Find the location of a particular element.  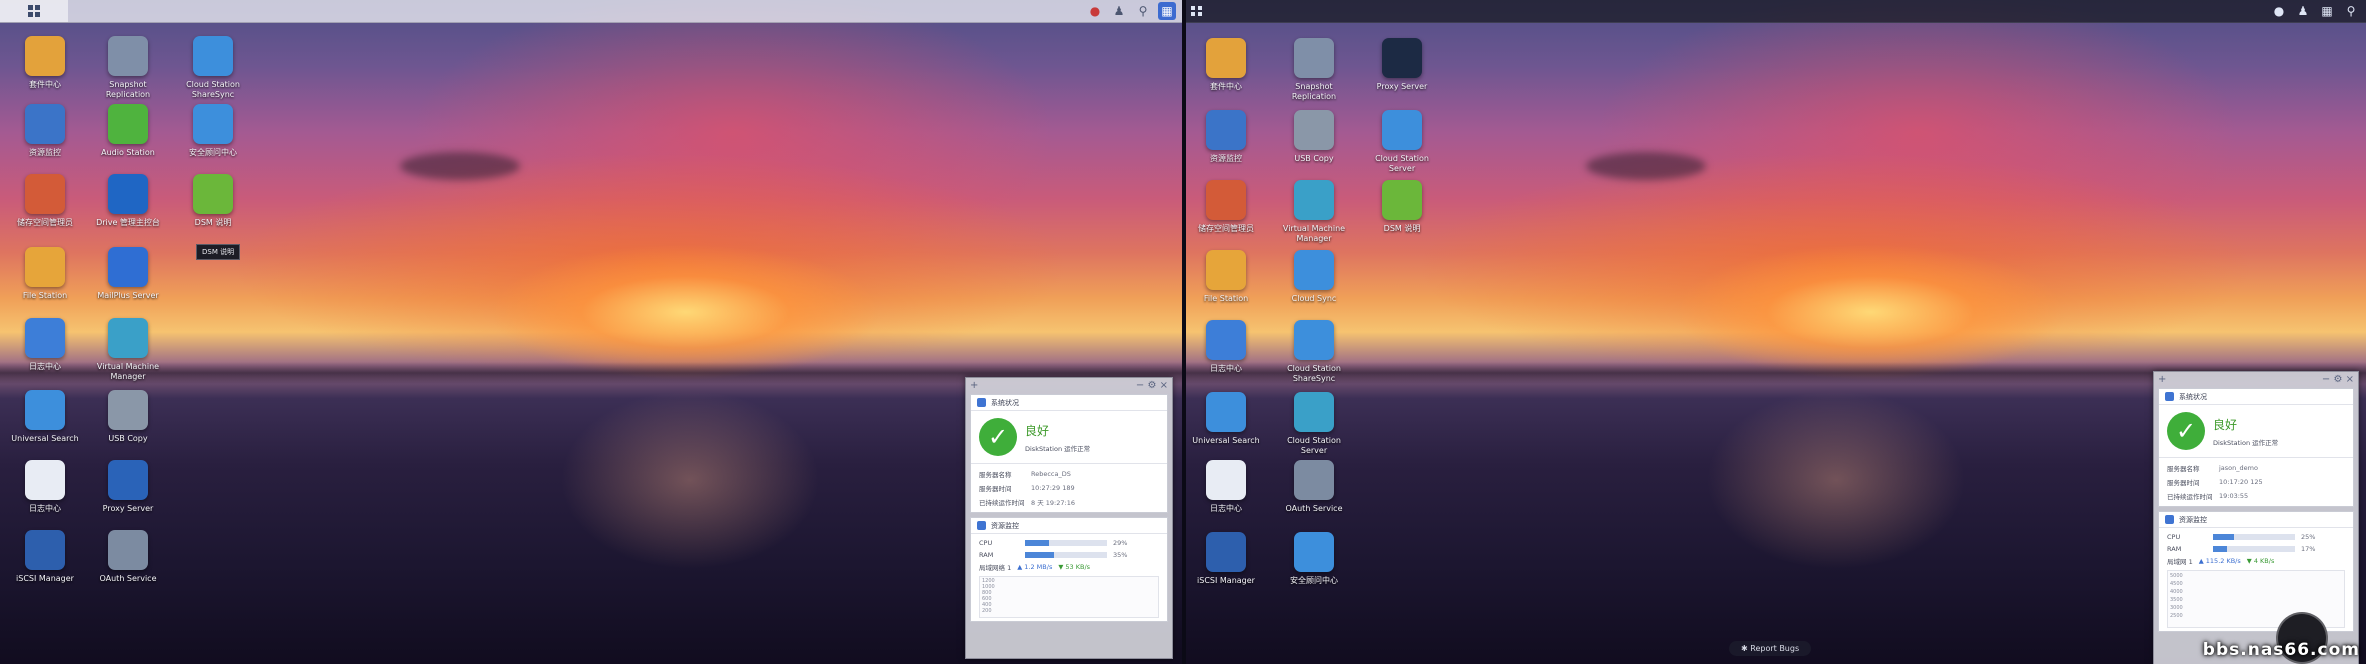

server-time-row: 服务器时间 10:27:29 189 is located at coordinates (1027, 488).